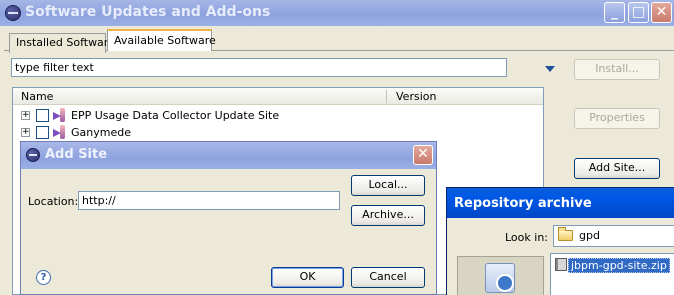 The image size is (674, 295). I want to click on places-bar, so click(500, 275).